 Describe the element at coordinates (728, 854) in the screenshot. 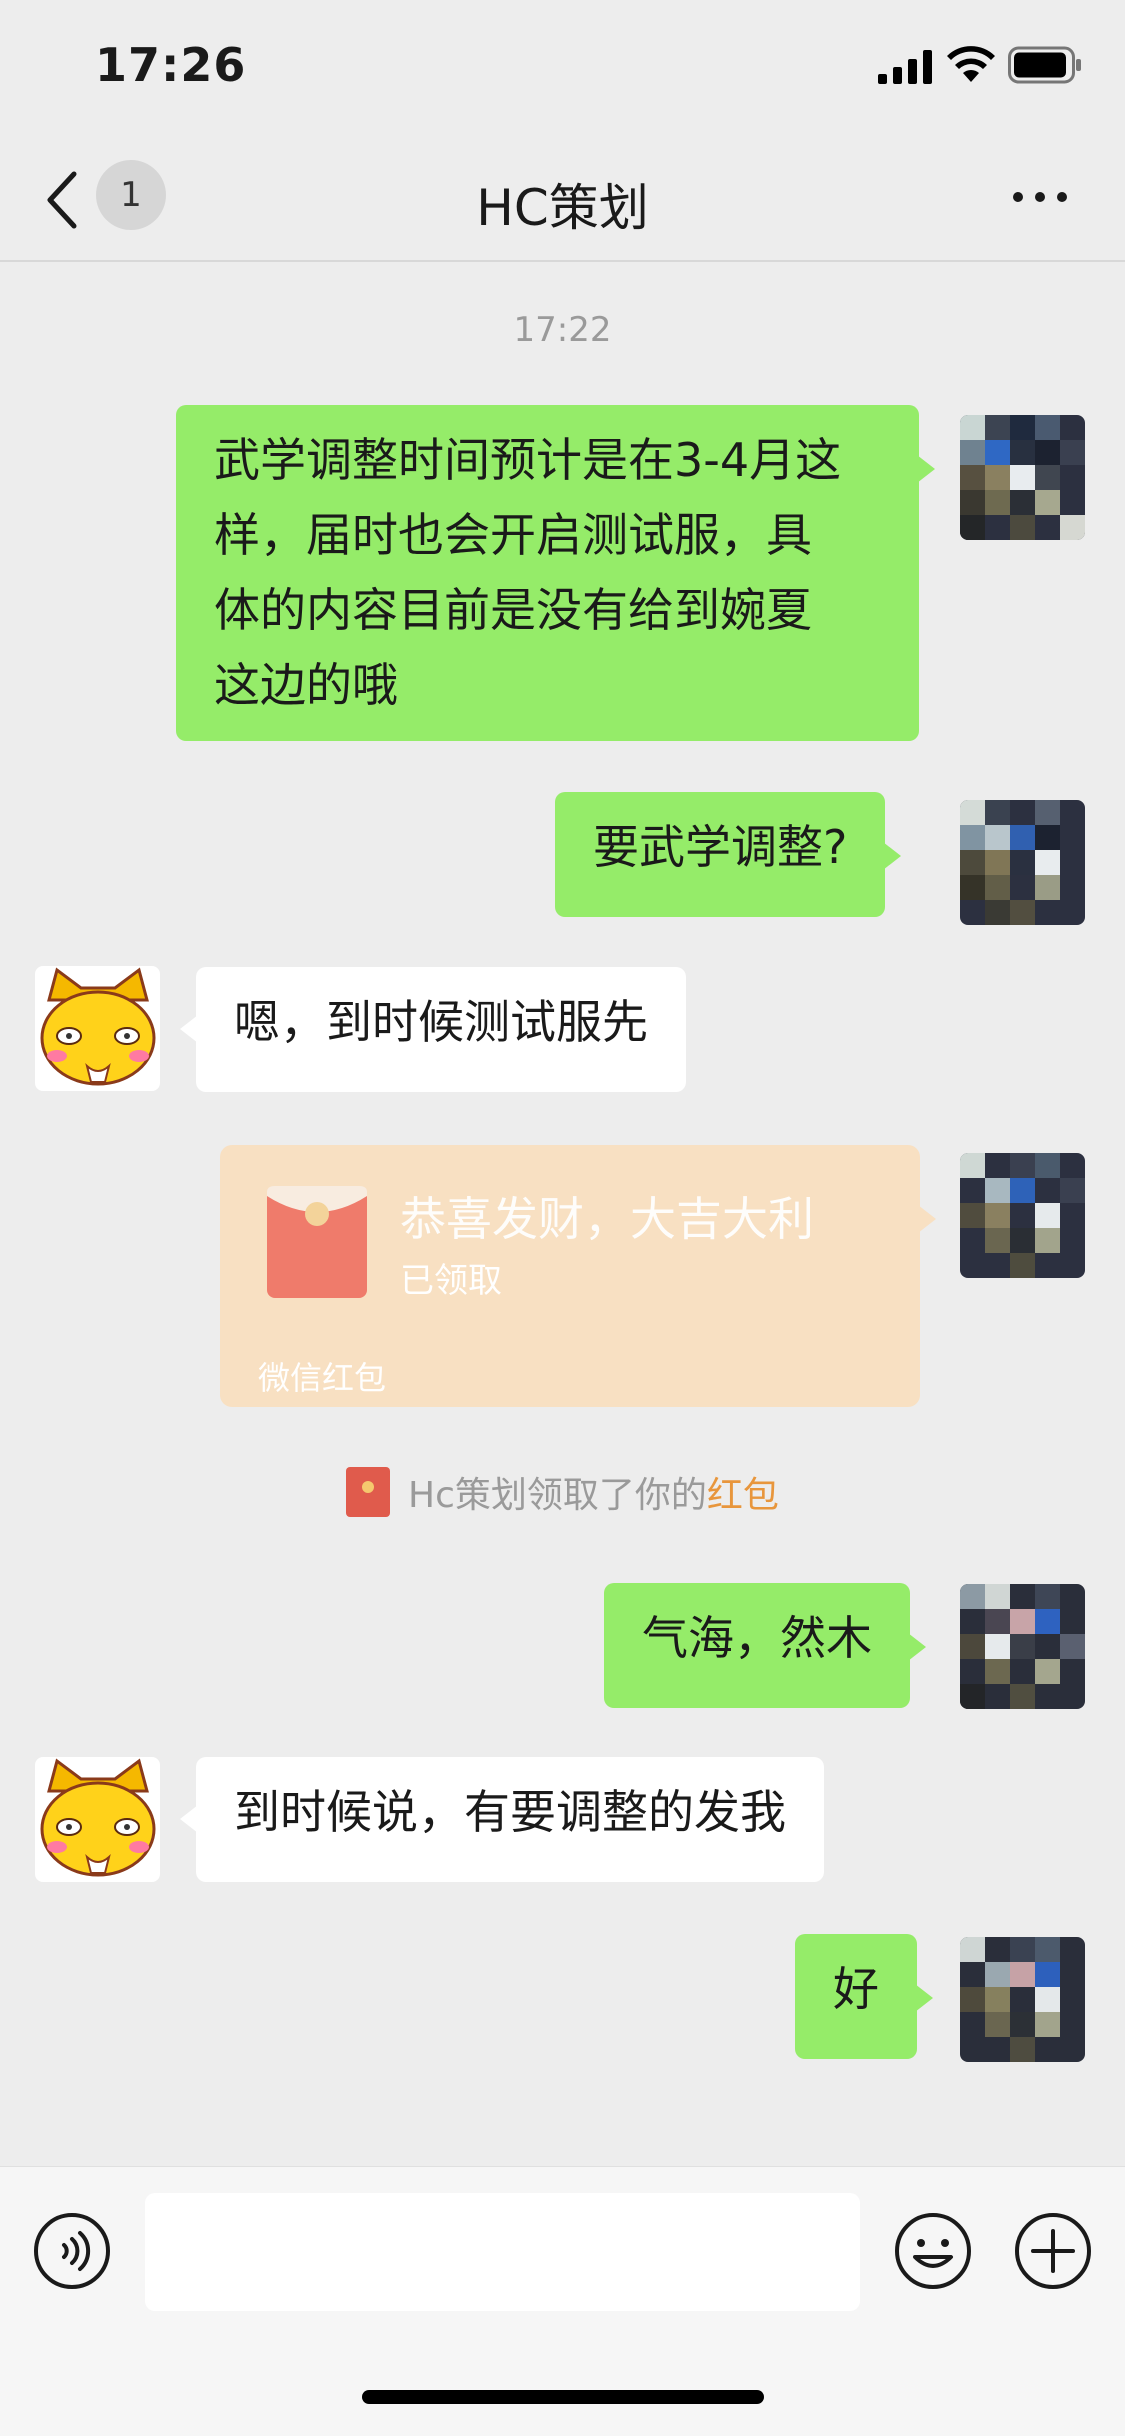

I see `message-bubble-self: 要武学调整?` at that location.